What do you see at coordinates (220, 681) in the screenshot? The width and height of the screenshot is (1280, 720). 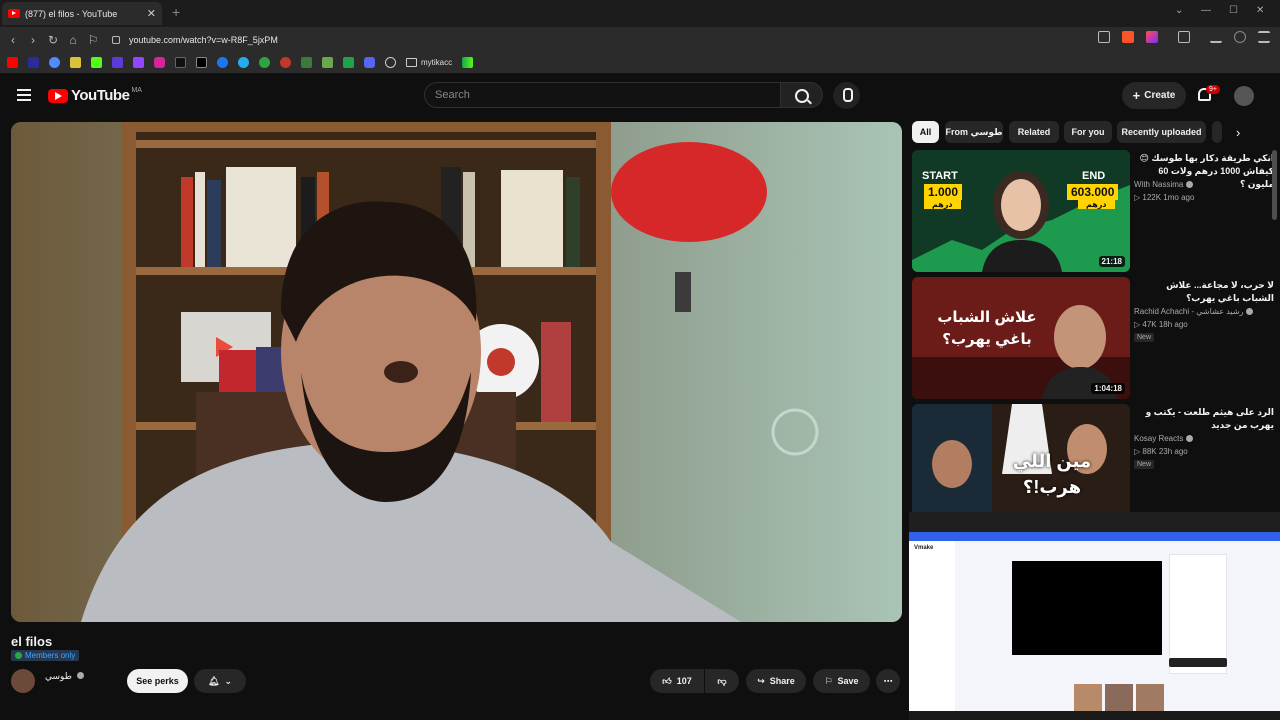 I see `notification-preference-button: 🔔︎ ⌄` at bounding box center [220, 681].